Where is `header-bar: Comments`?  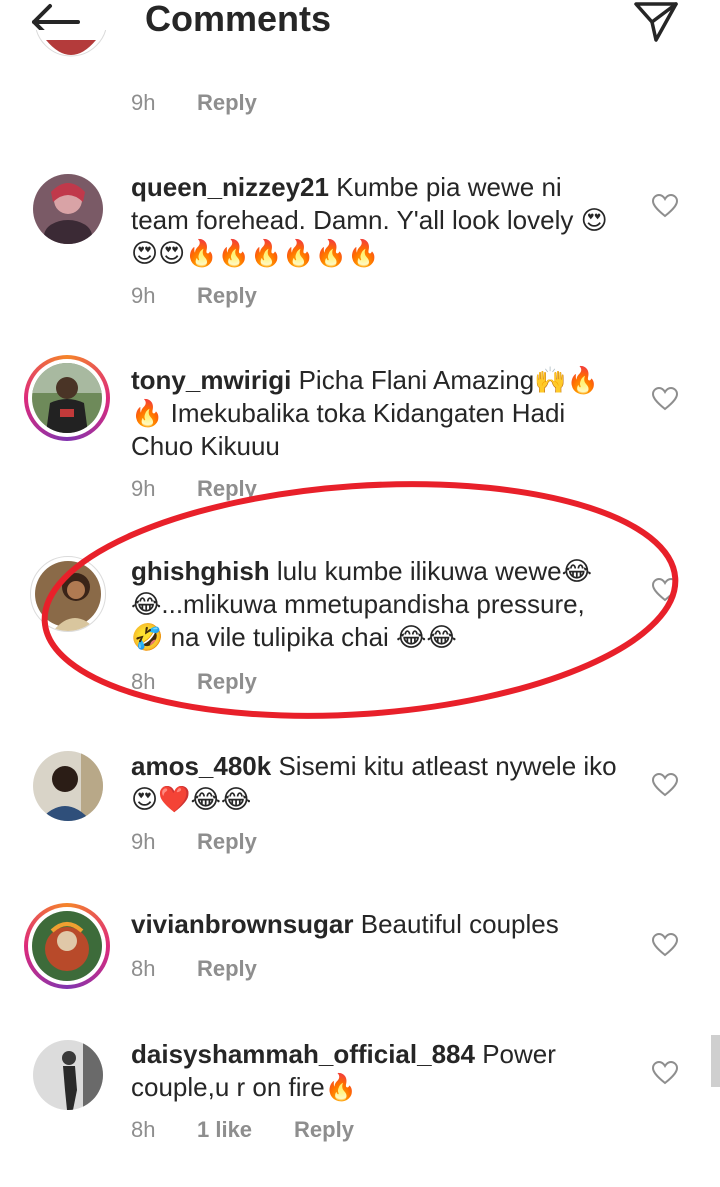
header-bar: Comments is located at coordinates (360, 30).